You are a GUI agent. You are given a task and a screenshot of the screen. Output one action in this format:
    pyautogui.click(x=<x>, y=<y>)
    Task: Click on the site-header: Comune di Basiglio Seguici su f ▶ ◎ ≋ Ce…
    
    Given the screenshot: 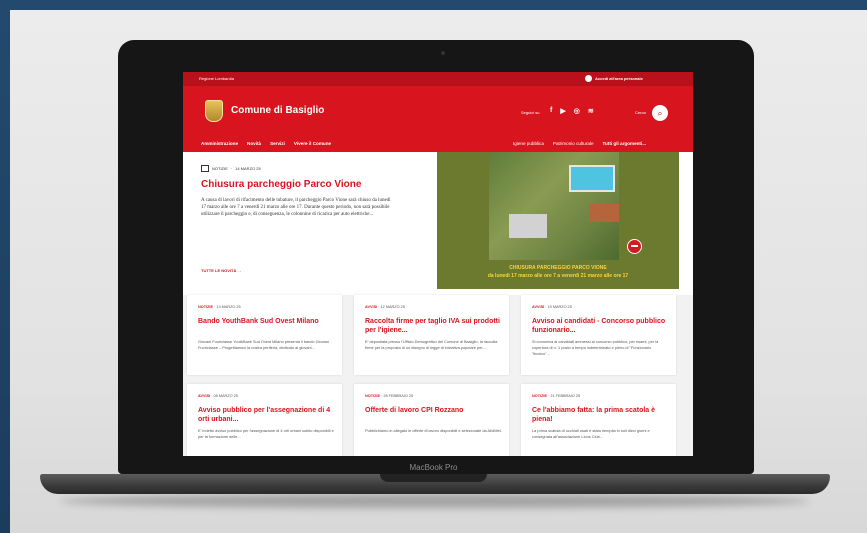 What is the action you would take?
    pyautogui.click(x=438, y=119)
    